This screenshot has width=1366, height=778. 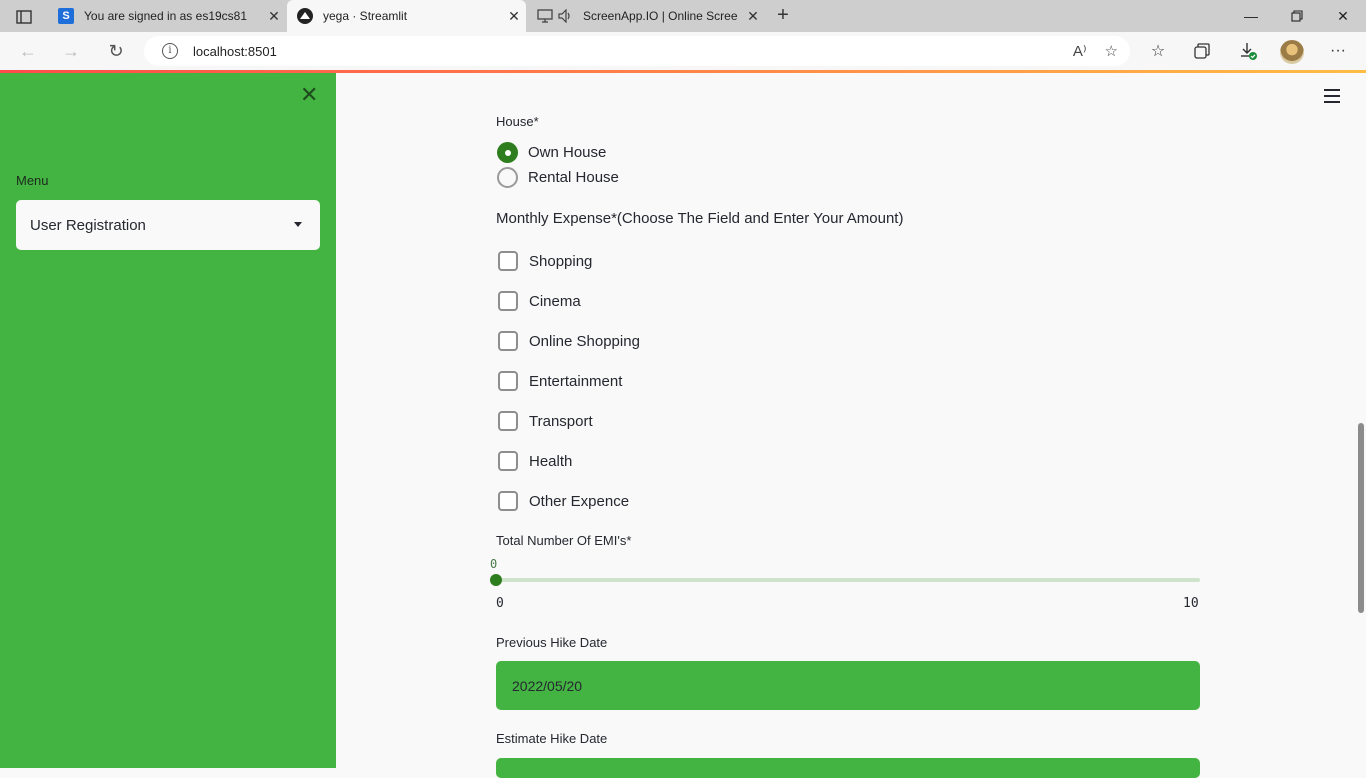 I want to click on window-close-icon: ✕, so click(x=1343, y=16).